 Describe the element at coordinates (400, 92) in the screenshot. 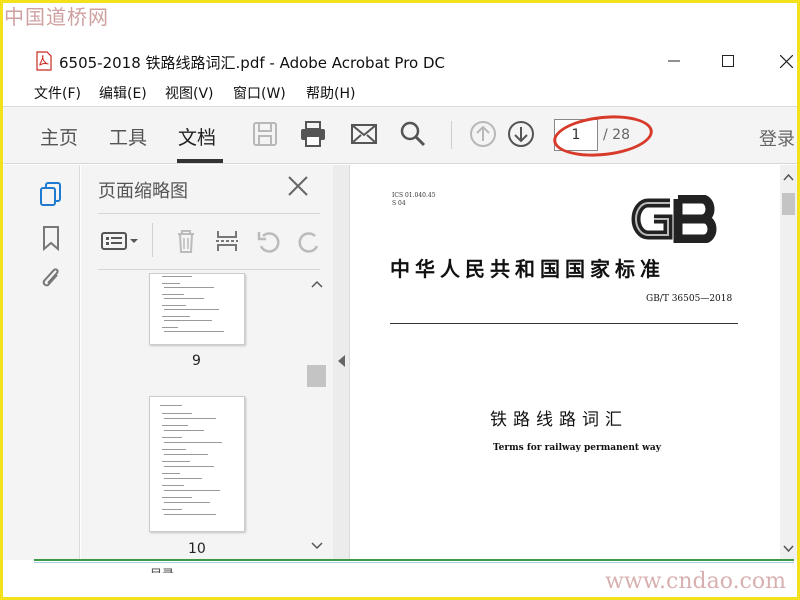

I see `menu-bar: 文件(F) 编辑(E) 视图(V) 窗口(W) 帮助(H)` at that location.